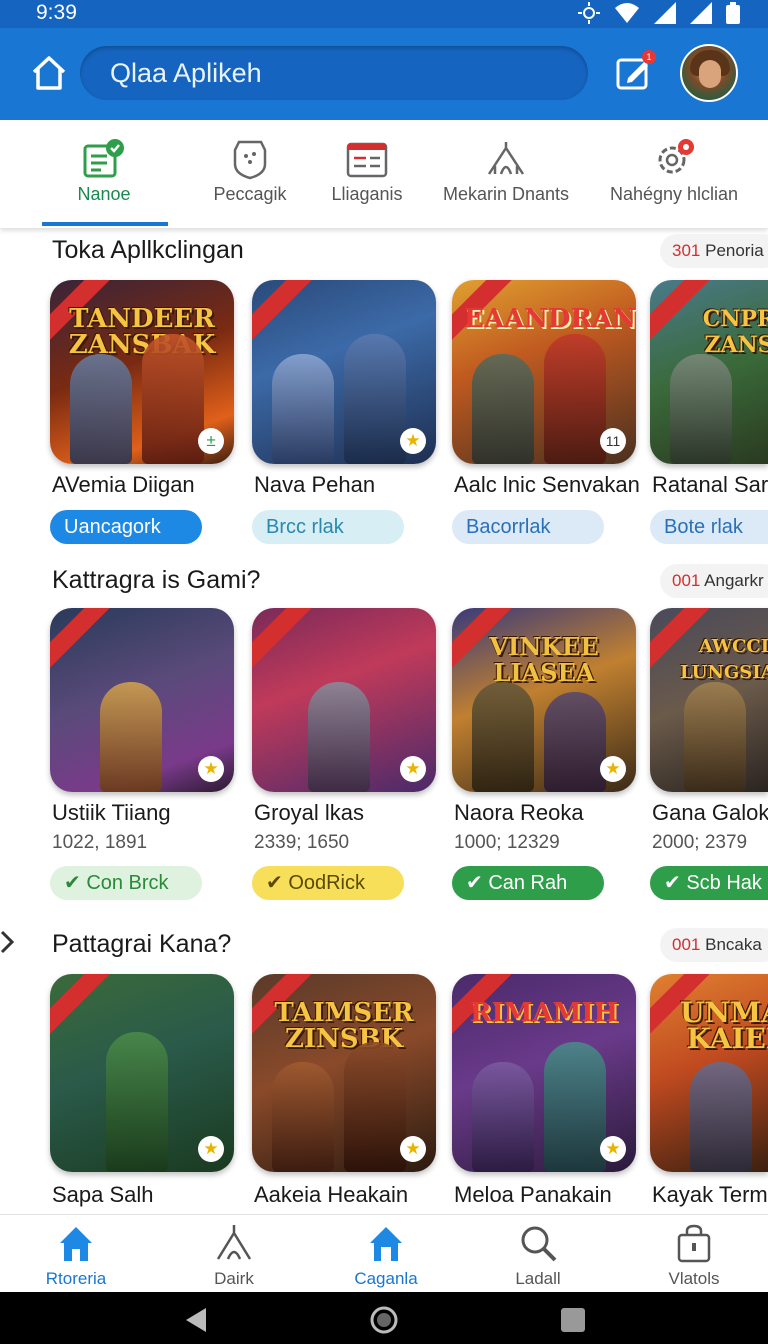 The height and width of the screenshot is (1344, 768). What do you see at coordinates (315, 484) in the screenshot?
I see `app-name: Nava Pehan` at bounding box center [315, 484].